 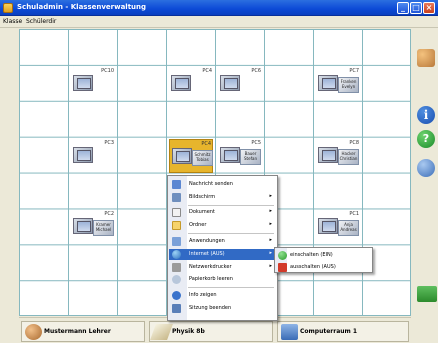 I want to click on ctx-label: Ordner, so click(x=198, y=225).